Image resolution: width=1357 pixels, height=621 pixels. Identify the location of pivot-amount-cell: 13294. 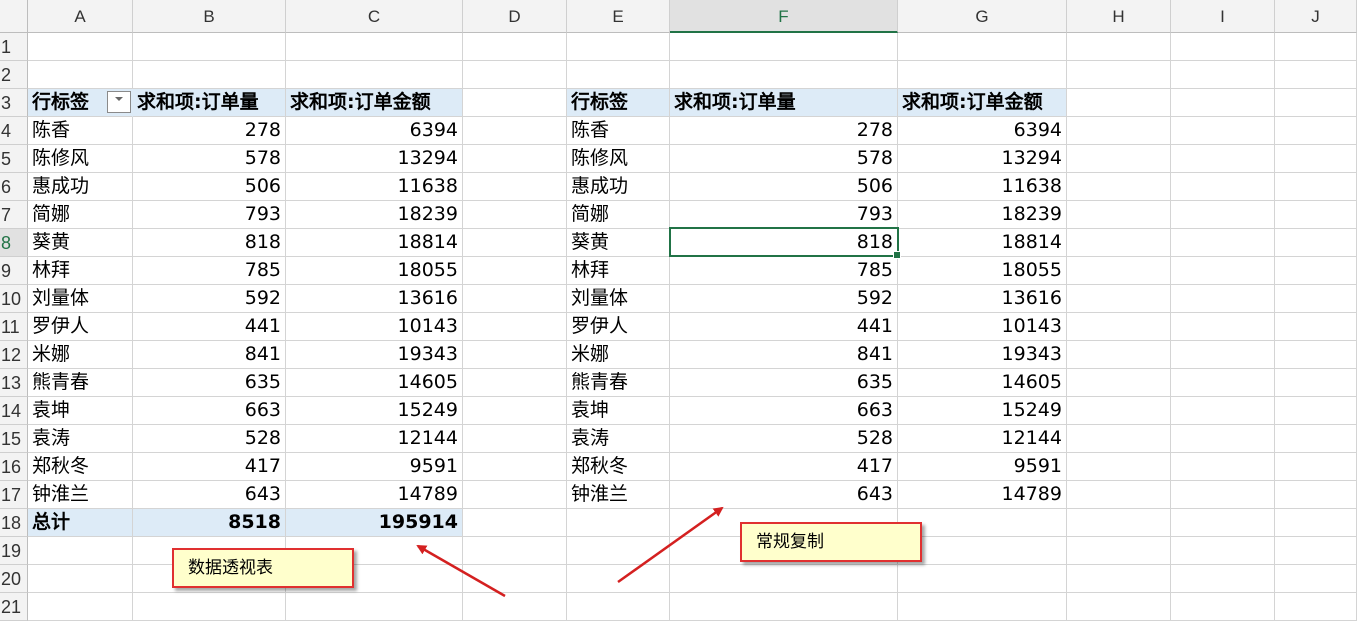
(374, 159).